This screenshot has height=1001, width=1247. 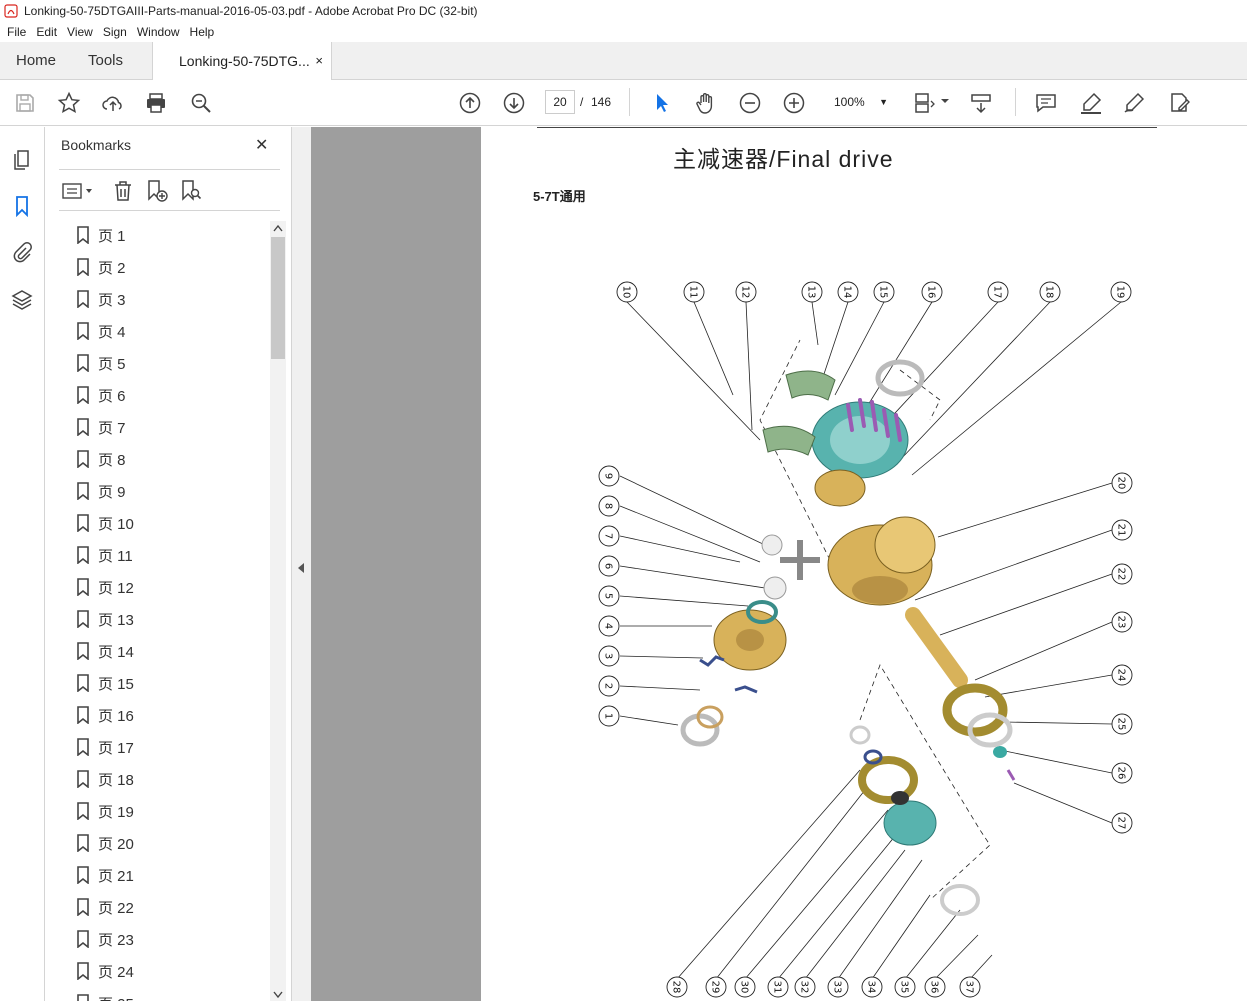 What do you see at coordinates (105, 907) in the screenshot?
I see `bookmark-item: 页 22` at bounding box center [105, 907].